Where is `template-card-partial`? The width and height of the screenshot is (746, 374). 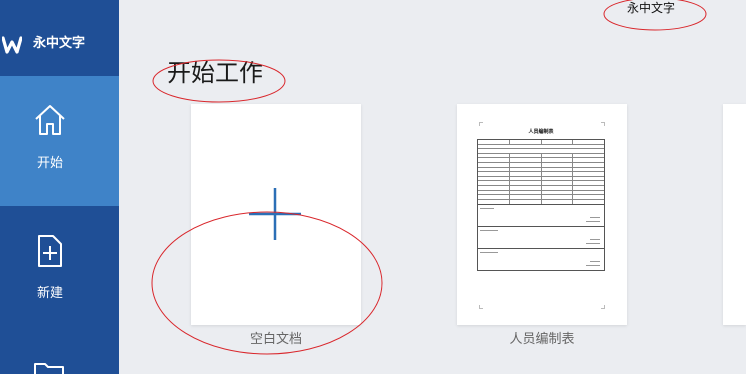 template-card-partial is located at coordinates (734, 214).